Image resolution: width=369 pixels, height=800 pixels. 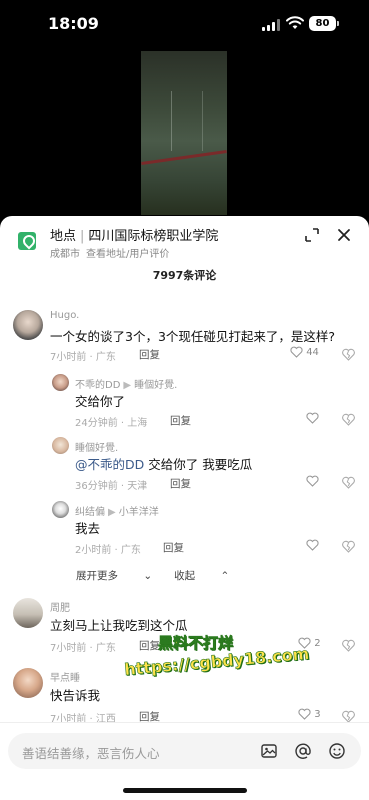 I want to click on location-subtitle: 成都市 查看地址/用户评价, so click(x=109, y=252).